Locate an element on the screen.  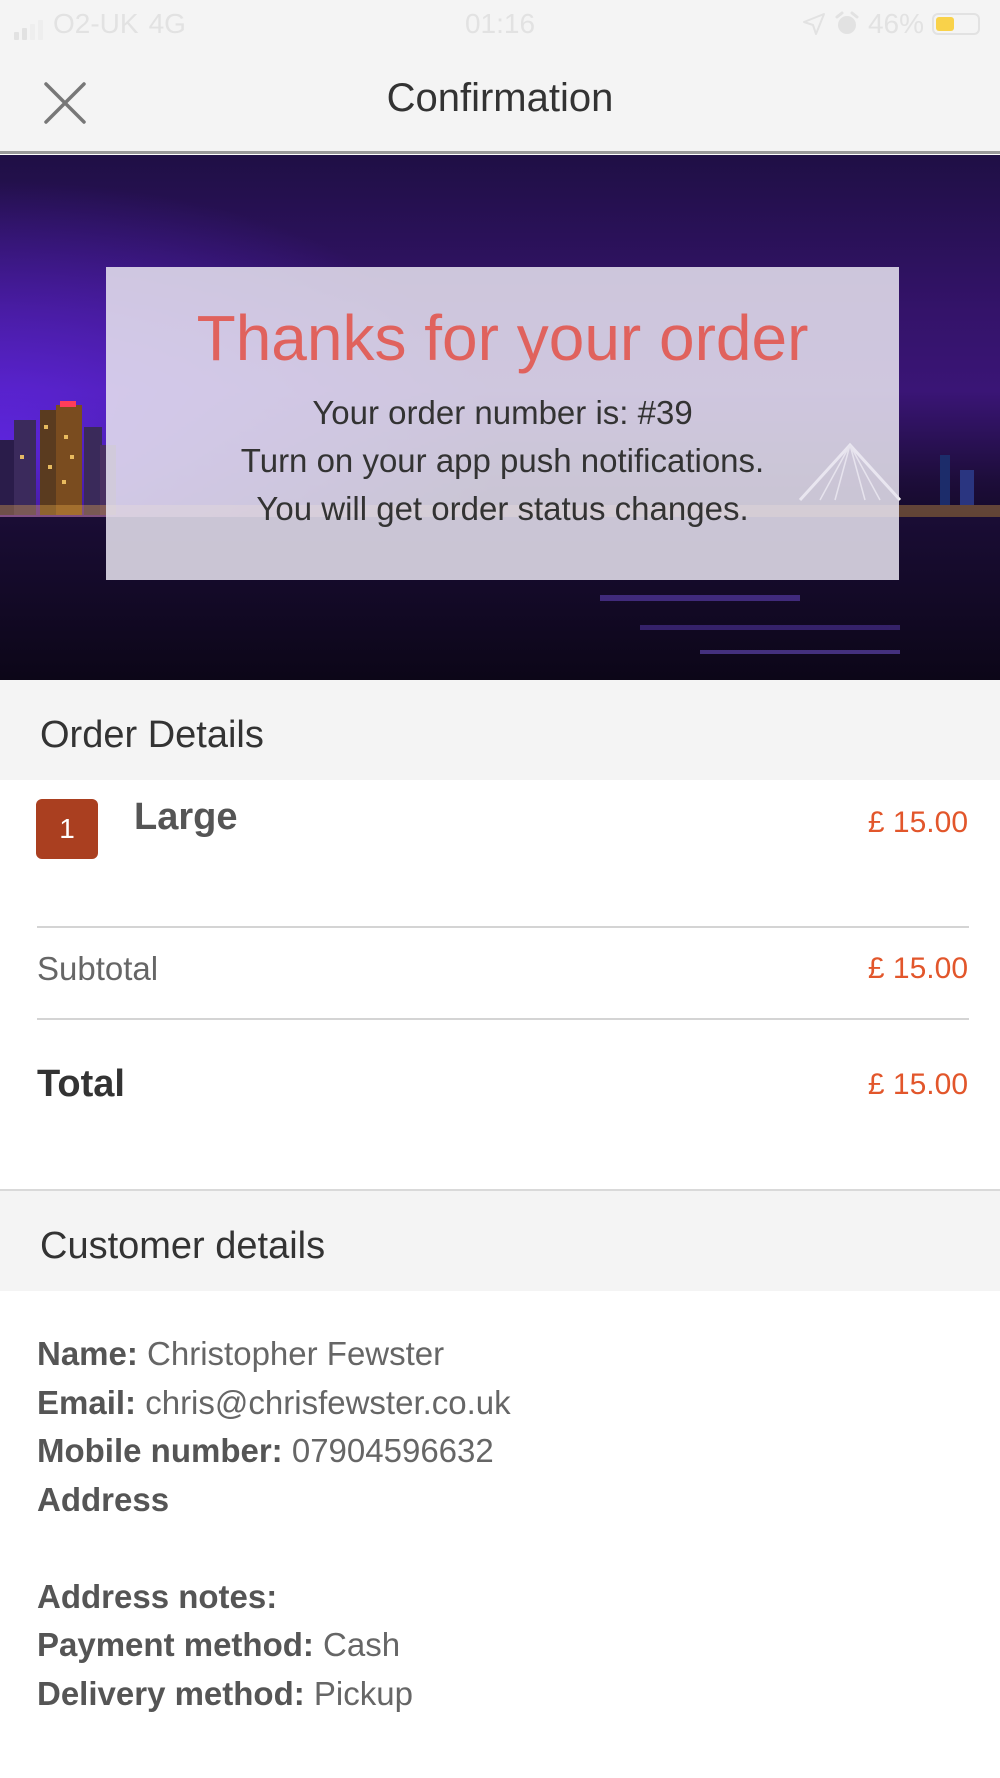
name-value: Christopher Fewster is located at coordinates (296, 1353).